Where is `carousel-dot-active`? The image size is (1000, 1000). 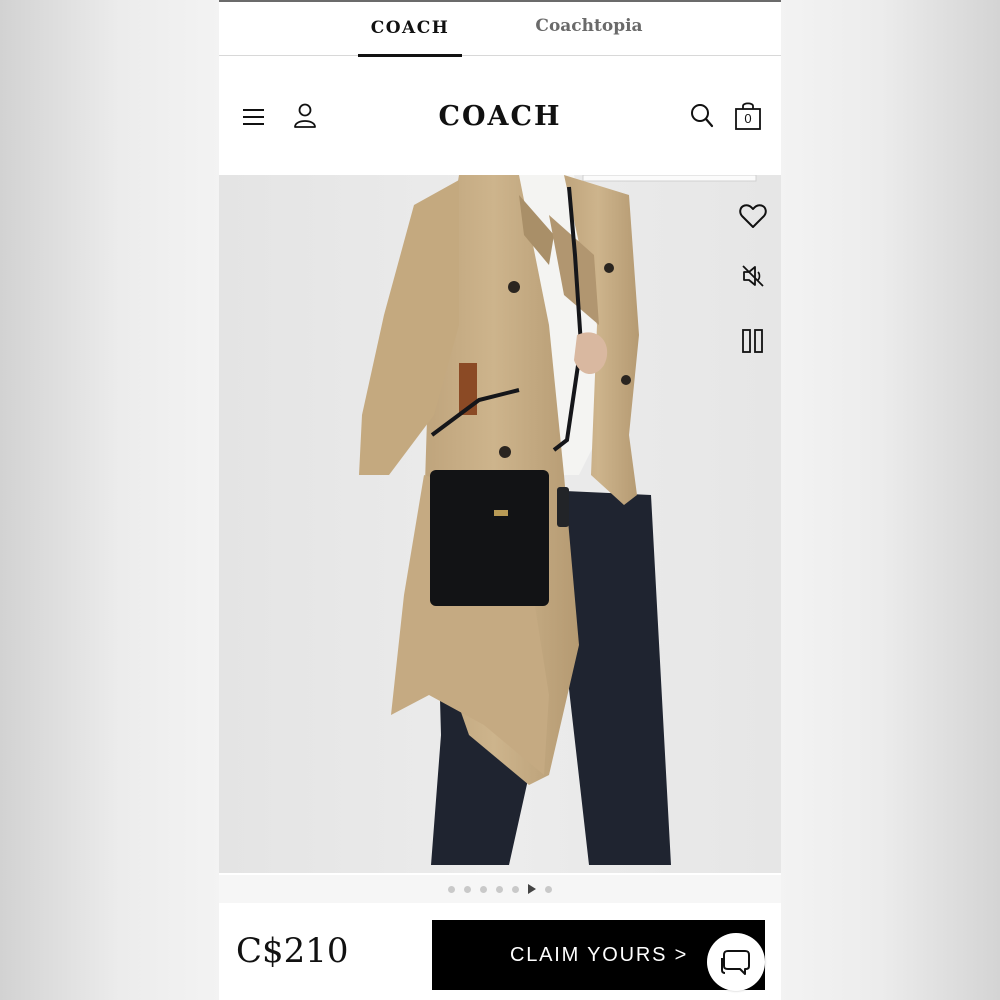
carousel-dot-active is located at coordinates (532, 889).